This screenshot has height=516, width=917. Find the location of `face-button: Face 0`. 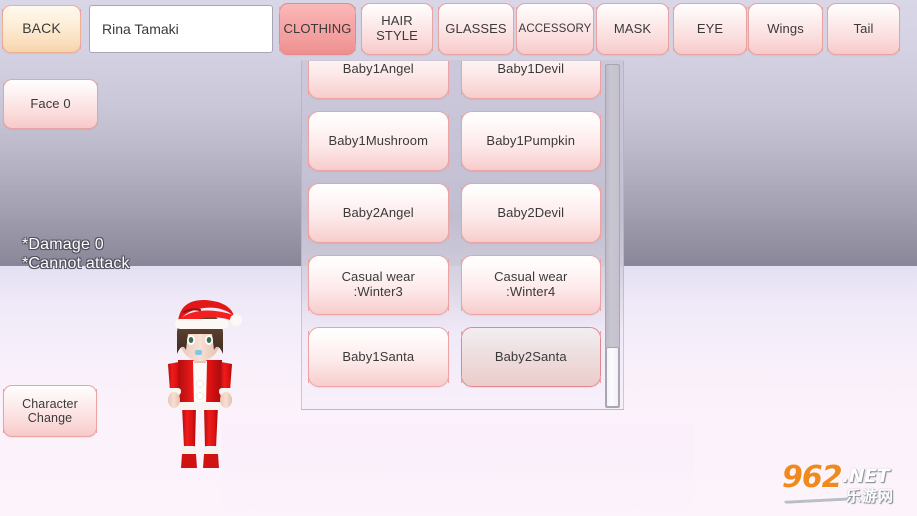

face-button: Face 0 is located at coordinates (50, 104).